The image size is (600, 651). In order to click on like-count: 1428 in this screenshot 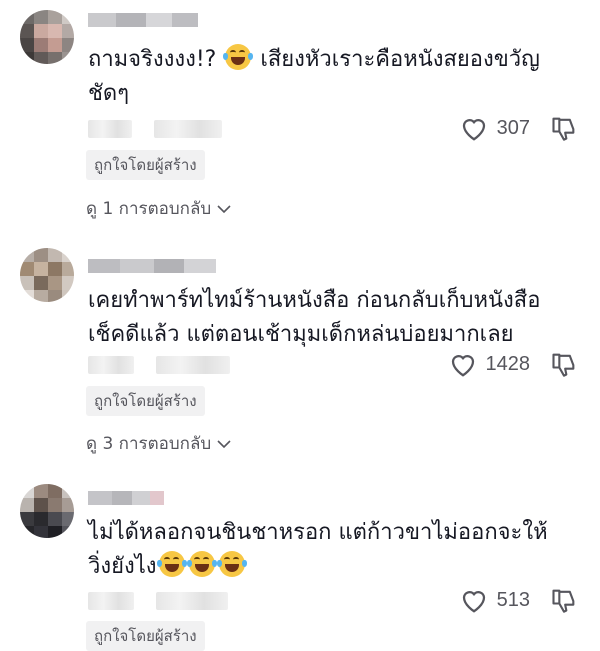, I will do `click(508, 363)`.